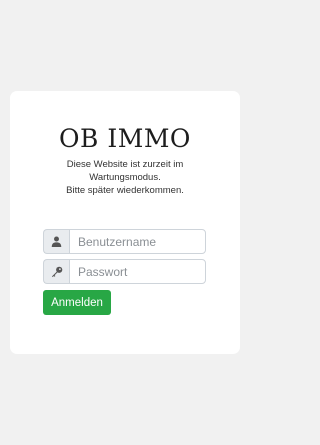  Describe the element at coordinates (137, 241) in the screenshot. I see `username-input` at that location.